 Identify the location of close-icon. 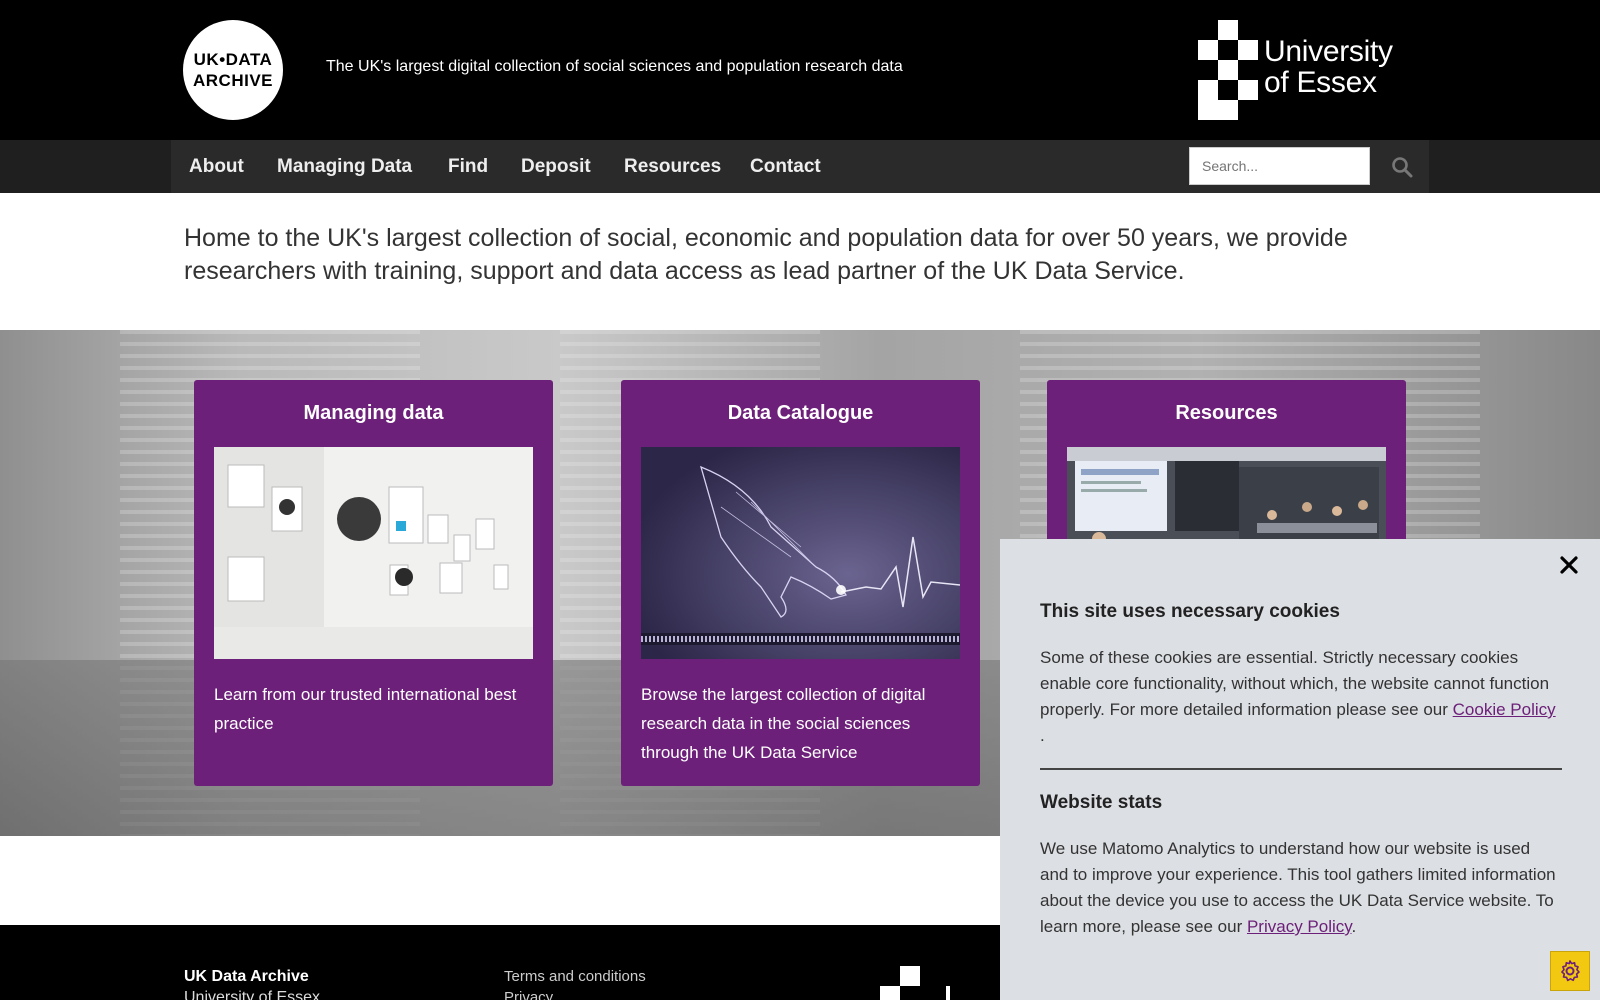
(1569, 565).